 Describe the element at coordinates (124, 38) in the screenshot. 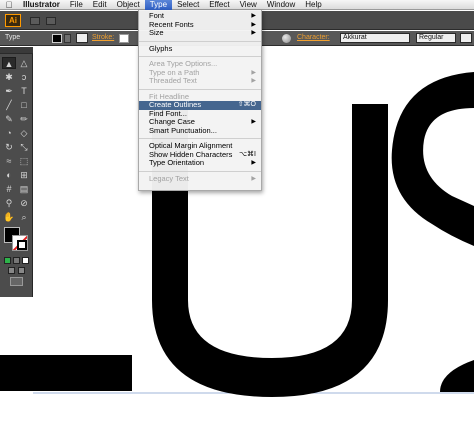

I see `stroke-weight-field` at that location.